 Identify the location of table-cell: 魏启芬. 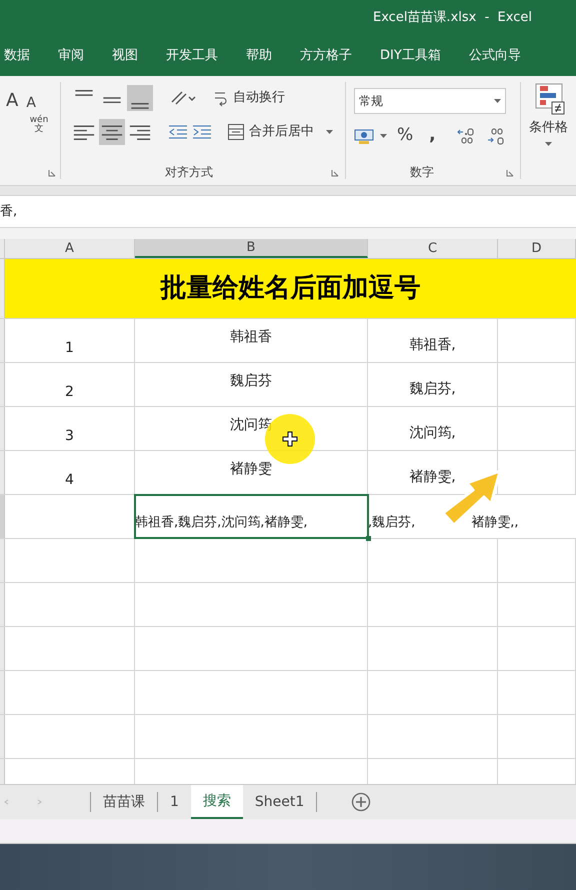
(251, 384).